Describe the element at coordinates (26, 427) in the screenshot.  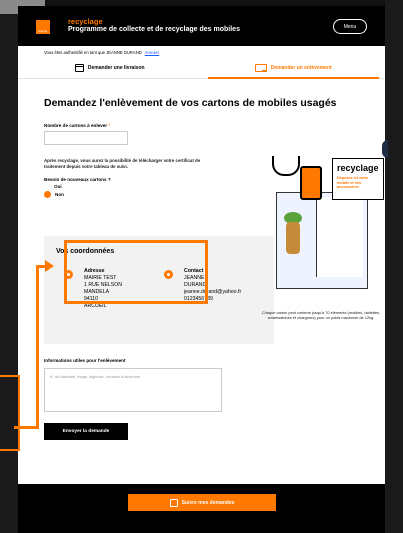
I see `annotation-arrow-bottom` at that location.